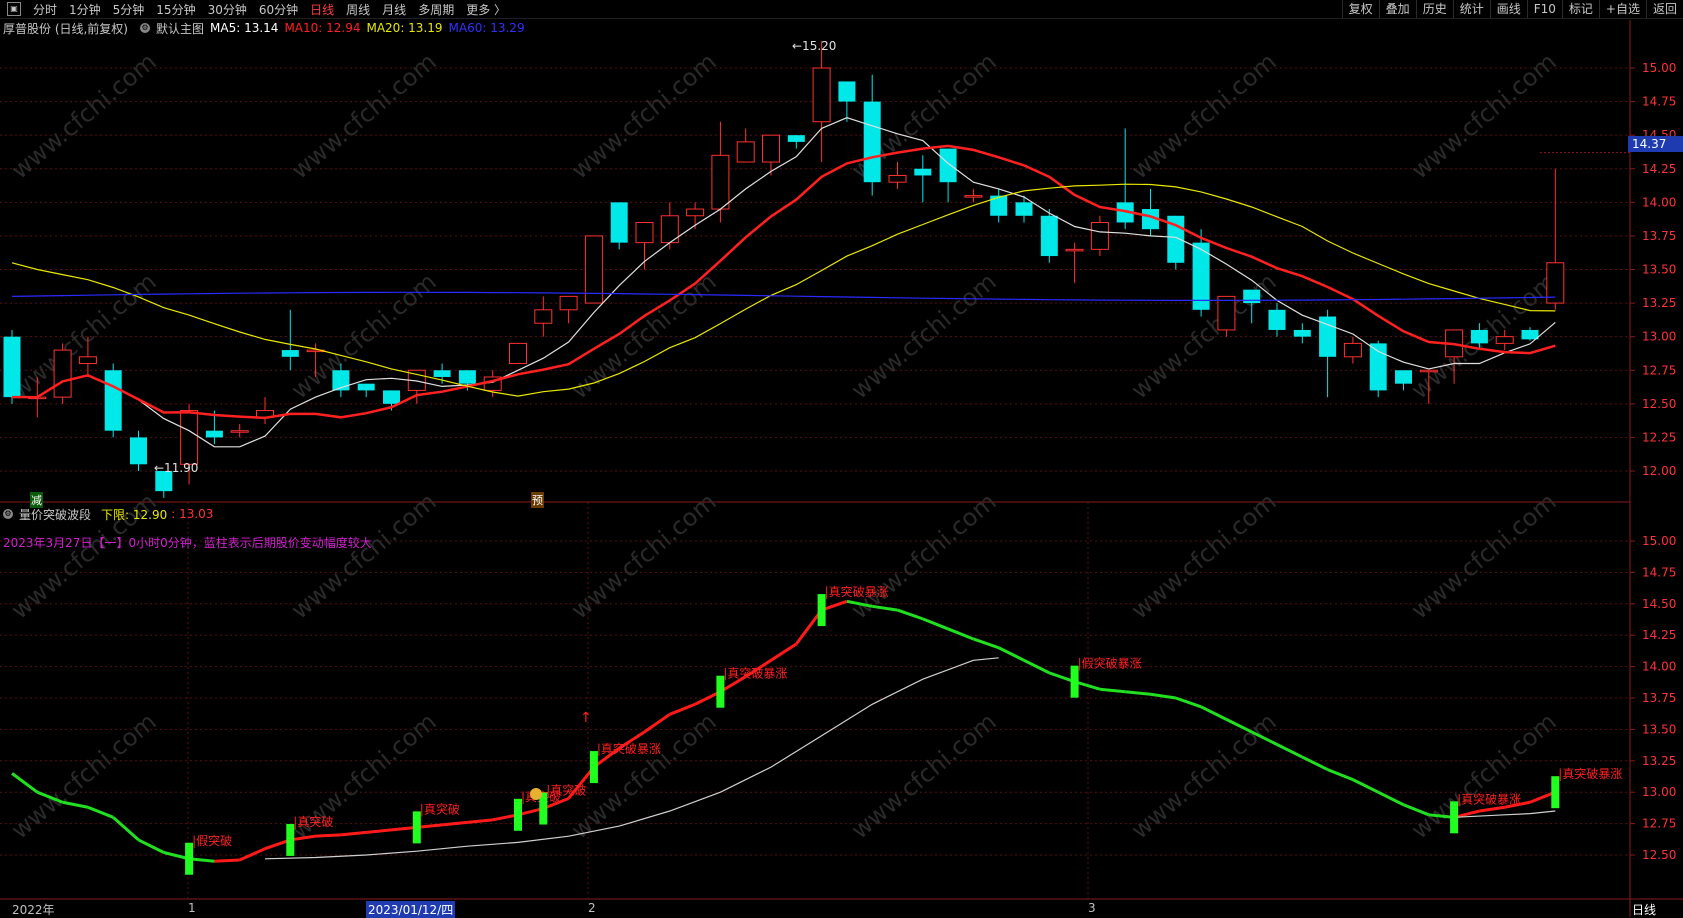 This screenshot has height=918, width=1683. I want to click on date-month-3: 3, so click(1092, 908).